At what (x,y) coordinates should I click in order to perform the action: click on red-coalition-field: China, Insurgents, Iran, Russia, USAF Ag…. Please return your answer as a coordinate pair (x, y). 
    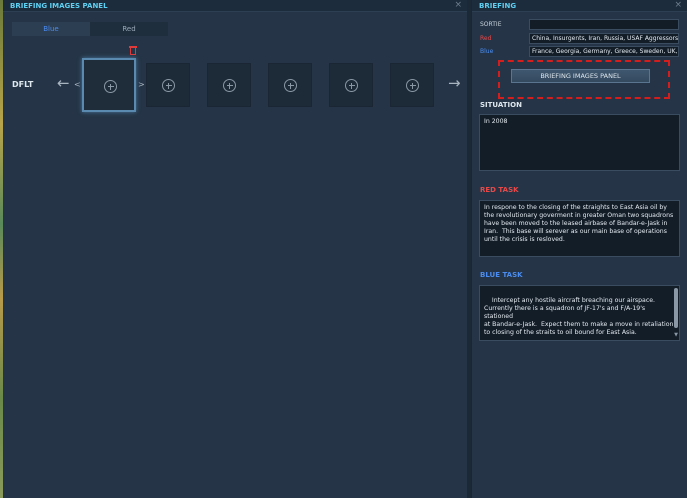
    Looking at the image, I should click on (604, 38).